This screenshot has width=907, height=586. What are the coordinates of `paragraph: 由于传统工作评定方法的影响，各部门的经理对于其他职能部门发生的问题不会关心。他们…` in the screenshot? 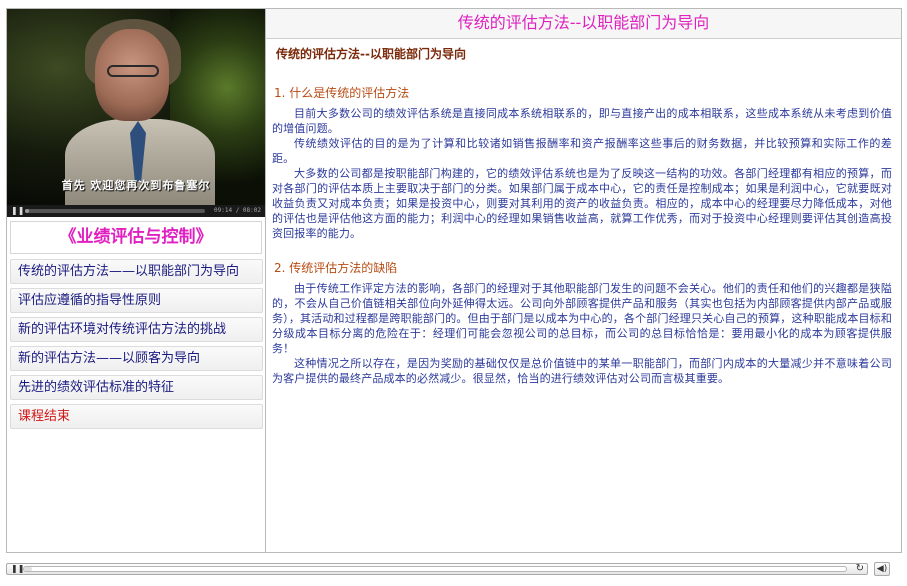 It's located at (582, 318).